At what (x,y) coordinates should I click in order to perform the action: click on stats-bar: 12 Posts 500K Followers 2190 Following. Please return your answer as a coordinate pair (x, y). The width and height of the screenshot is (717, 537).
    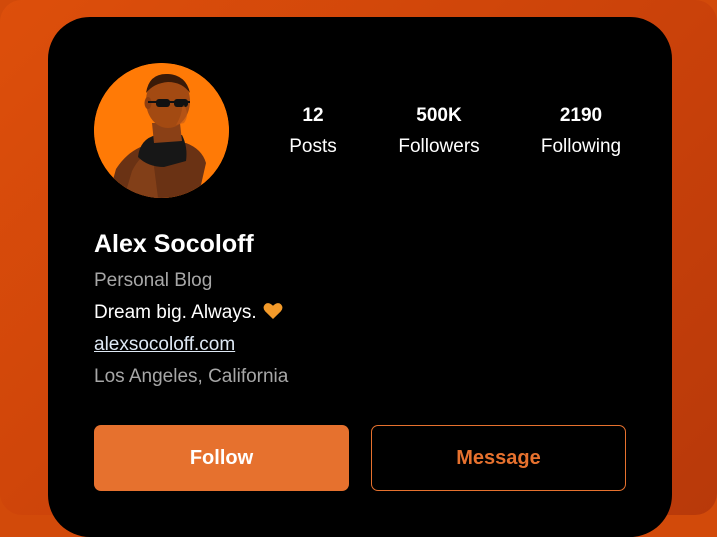
    Looking at the image, I should click on (360, 135).